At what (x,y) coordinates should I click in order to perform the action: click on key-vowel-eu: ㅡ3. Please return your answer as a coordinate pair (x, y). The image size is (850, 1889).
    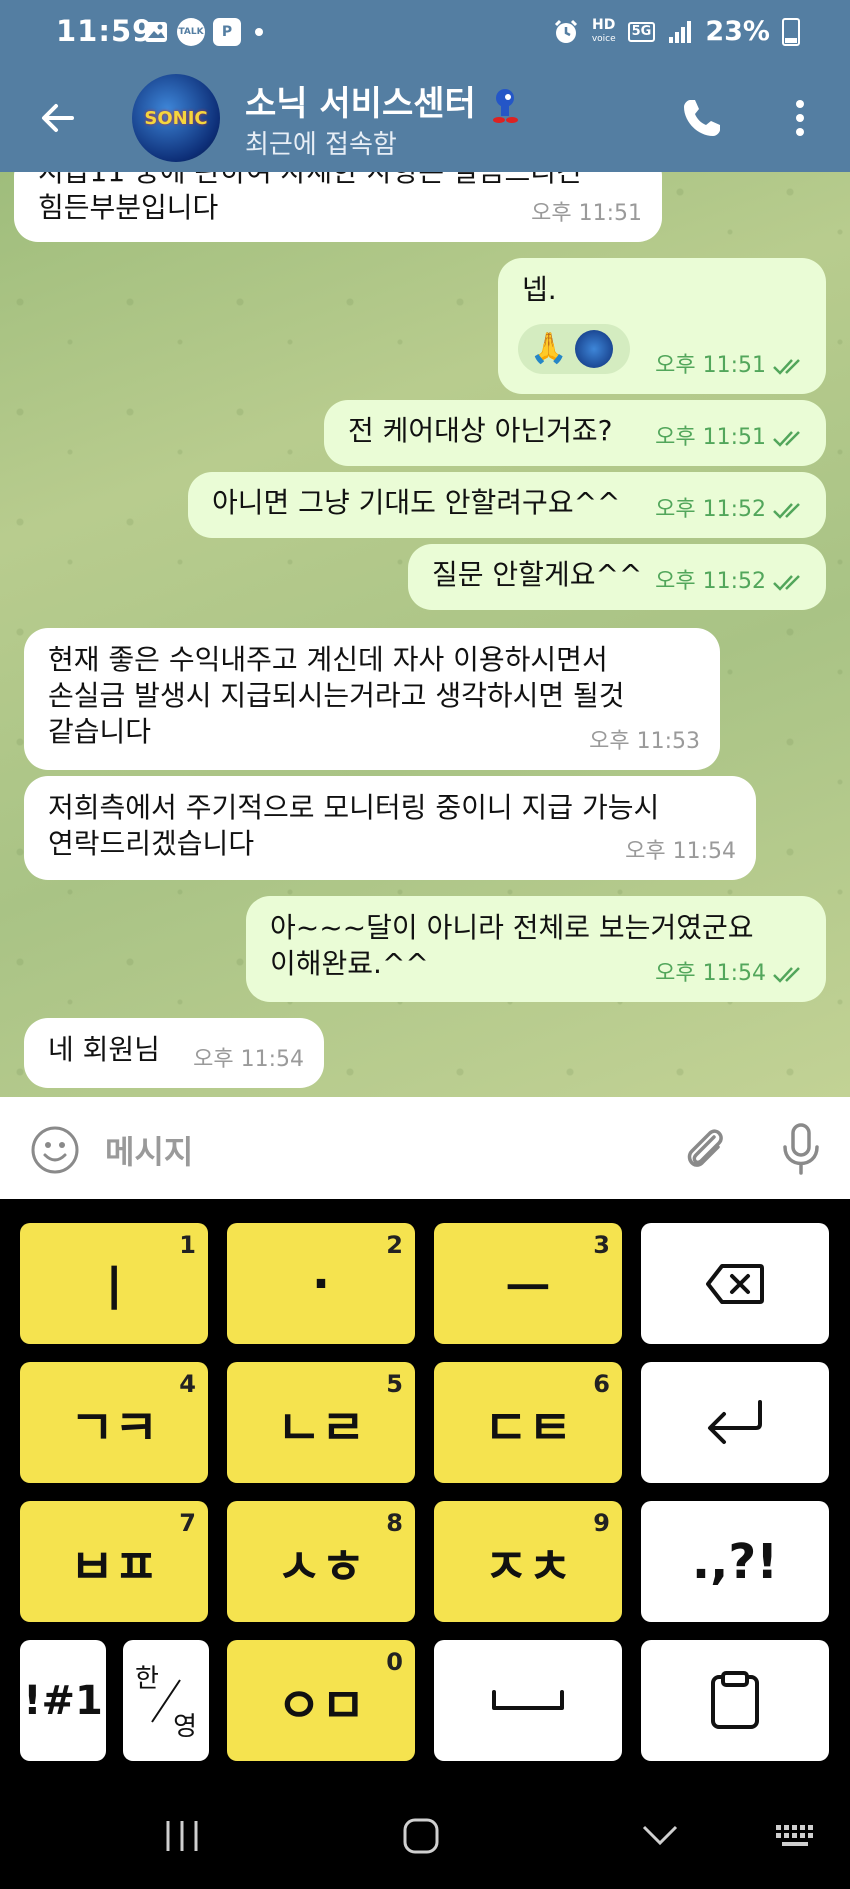
    Looking at the image, I should click on (528, 1283).